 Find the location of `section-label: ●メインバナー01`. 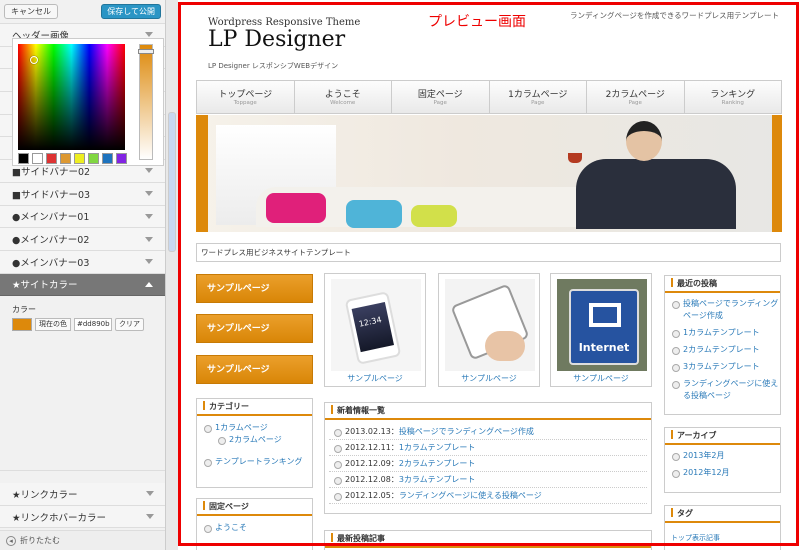

section-label: ●メインバナー01 is located at coordinates (51, 218).